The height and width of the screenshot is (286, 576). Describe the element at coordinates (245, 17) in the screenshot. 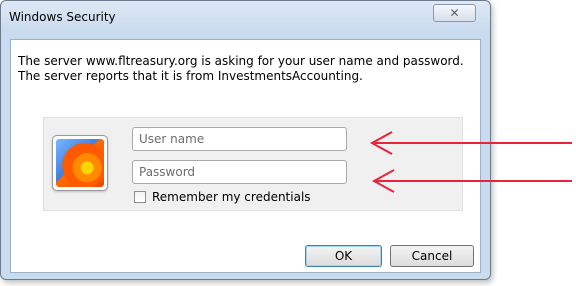

I see `title-bar: Windows Security ✕` at that location.